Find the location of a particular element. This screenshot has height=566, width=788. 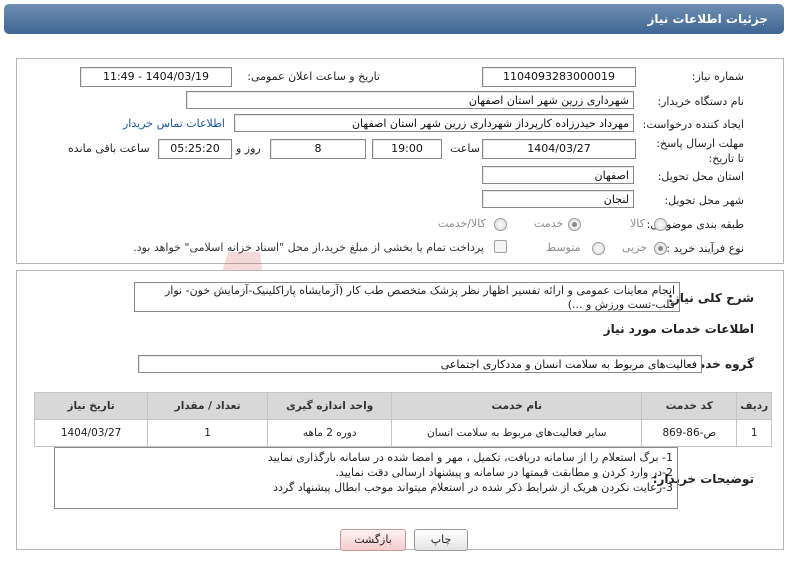

cell-service-name: سایر فعالیت‌های مربوط به سلامت انسان is located at coordinates (517, 433).